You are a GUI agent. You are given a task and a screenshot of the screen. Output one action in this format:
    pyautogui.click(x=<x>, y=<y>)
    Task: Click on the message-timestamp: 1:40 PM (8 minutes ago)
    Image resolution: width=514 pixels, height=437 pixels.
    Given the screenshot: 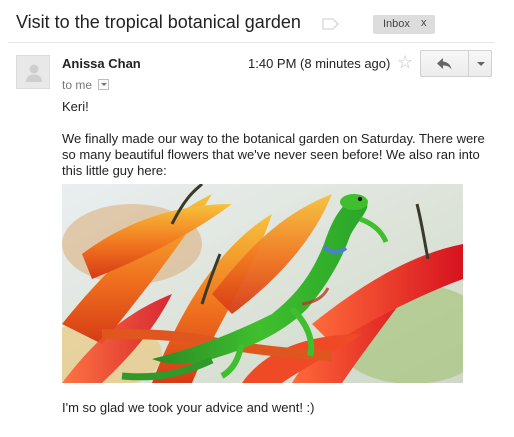 What is the action you would take?
    pyautogui.click(x=319, y=63)
    